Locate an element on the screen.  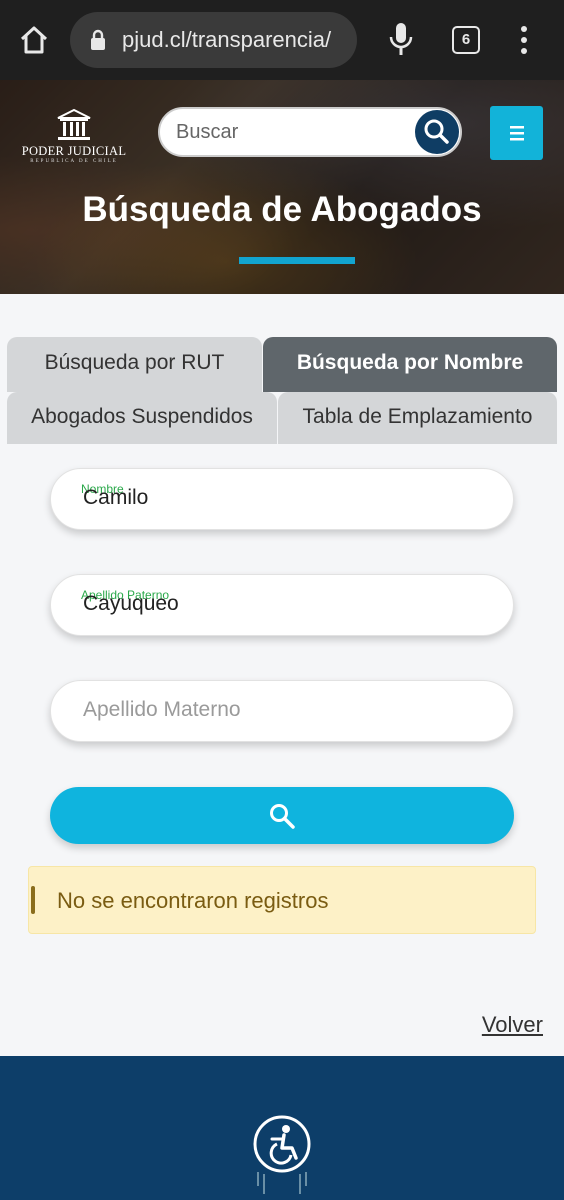
site-search is located at coordinates (310, 132).